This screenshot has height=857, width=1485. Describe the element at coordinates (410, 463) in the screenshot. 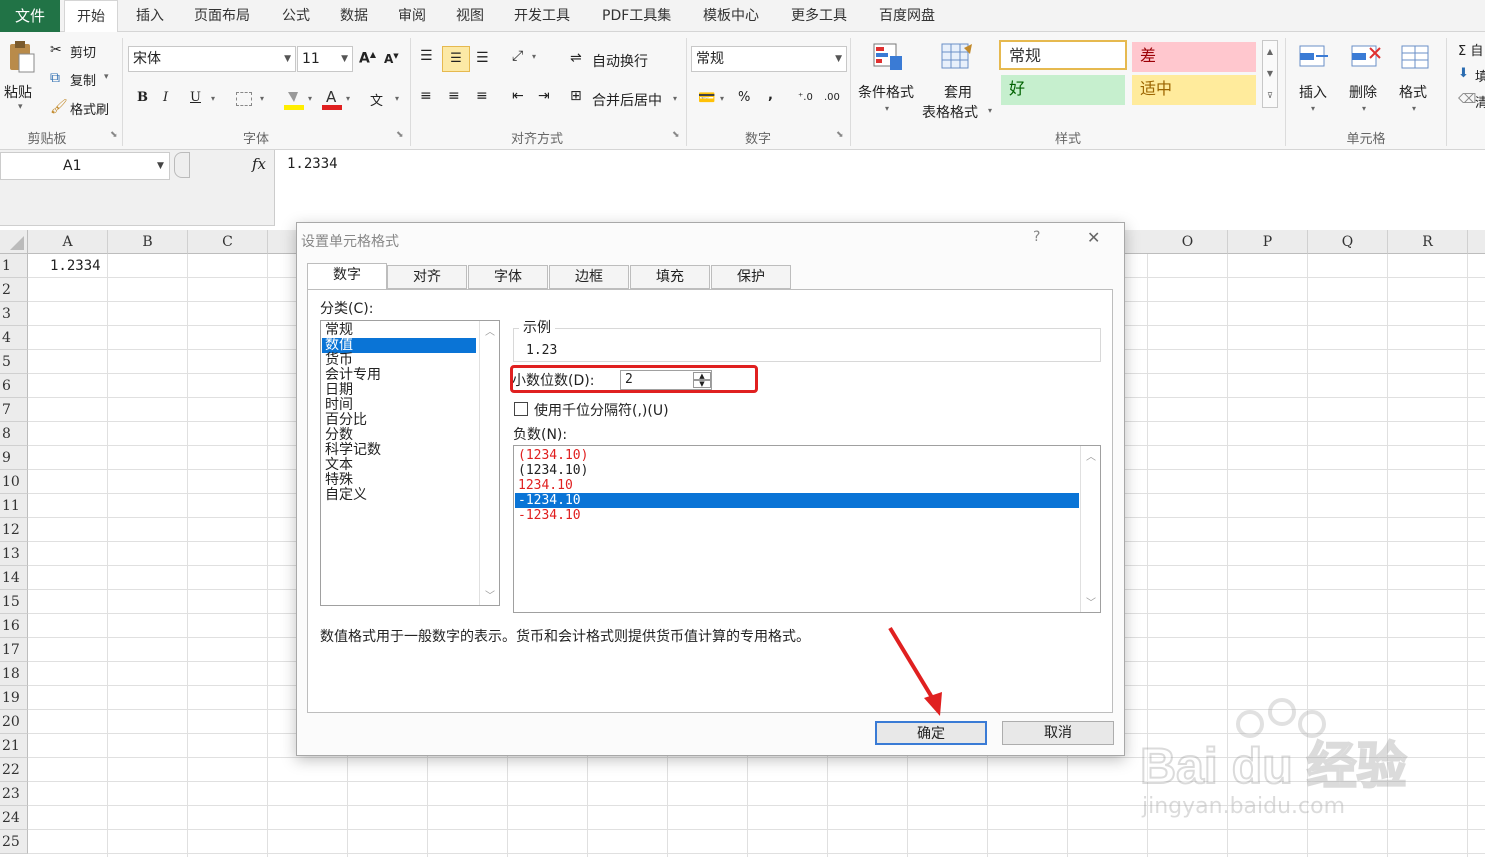

I see `category-list: 常规 数值 货币 会计专用 日期 时间 百分比 分数 科学记数 文本 特殊 自定义 ︿ ﹀` at that location.